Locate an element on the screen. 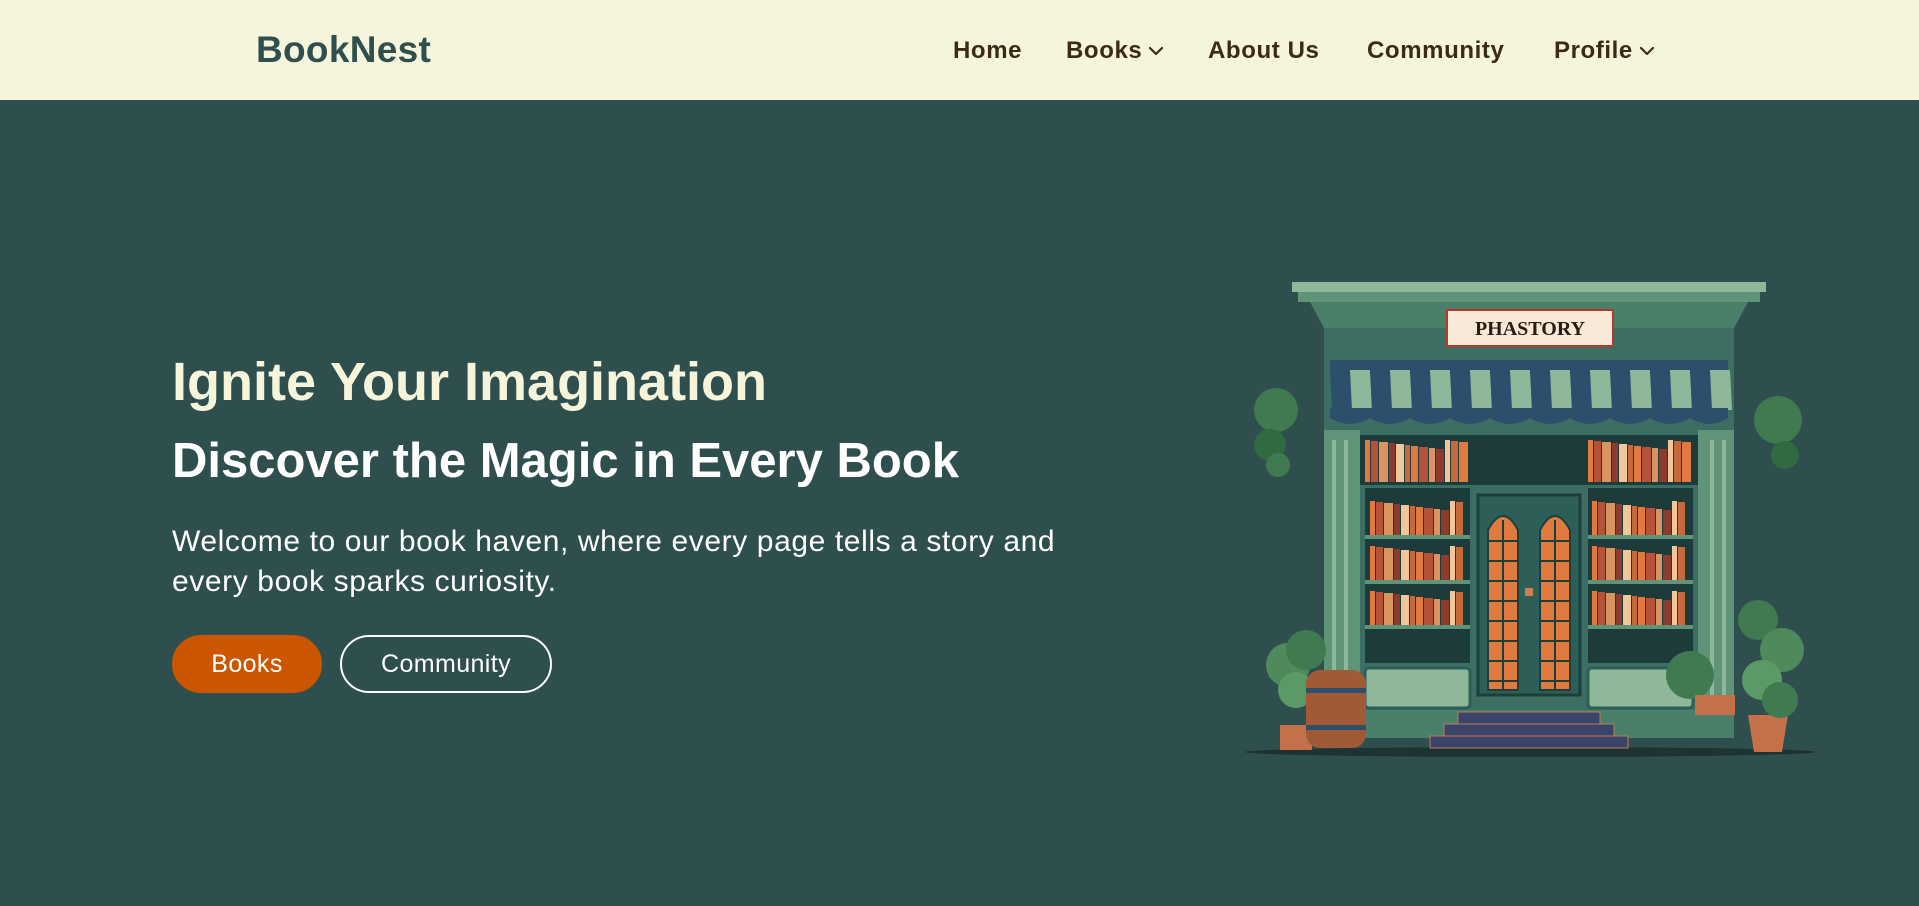 This screenshot has width=1919, height=906. books-button: Books is located at coordinates (247, 664).